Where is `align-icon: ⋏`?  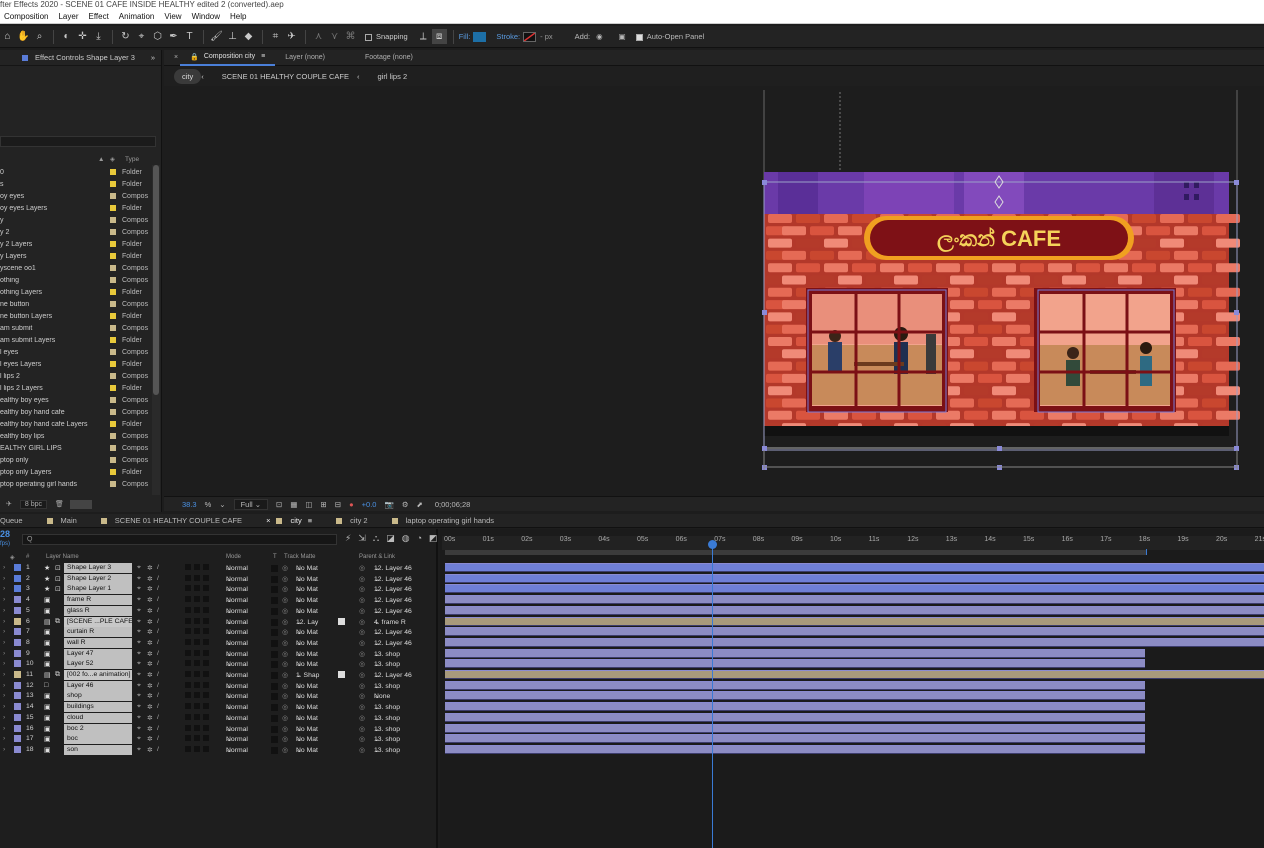
align-icon: ⋏ is located at coordinates (318, 36).